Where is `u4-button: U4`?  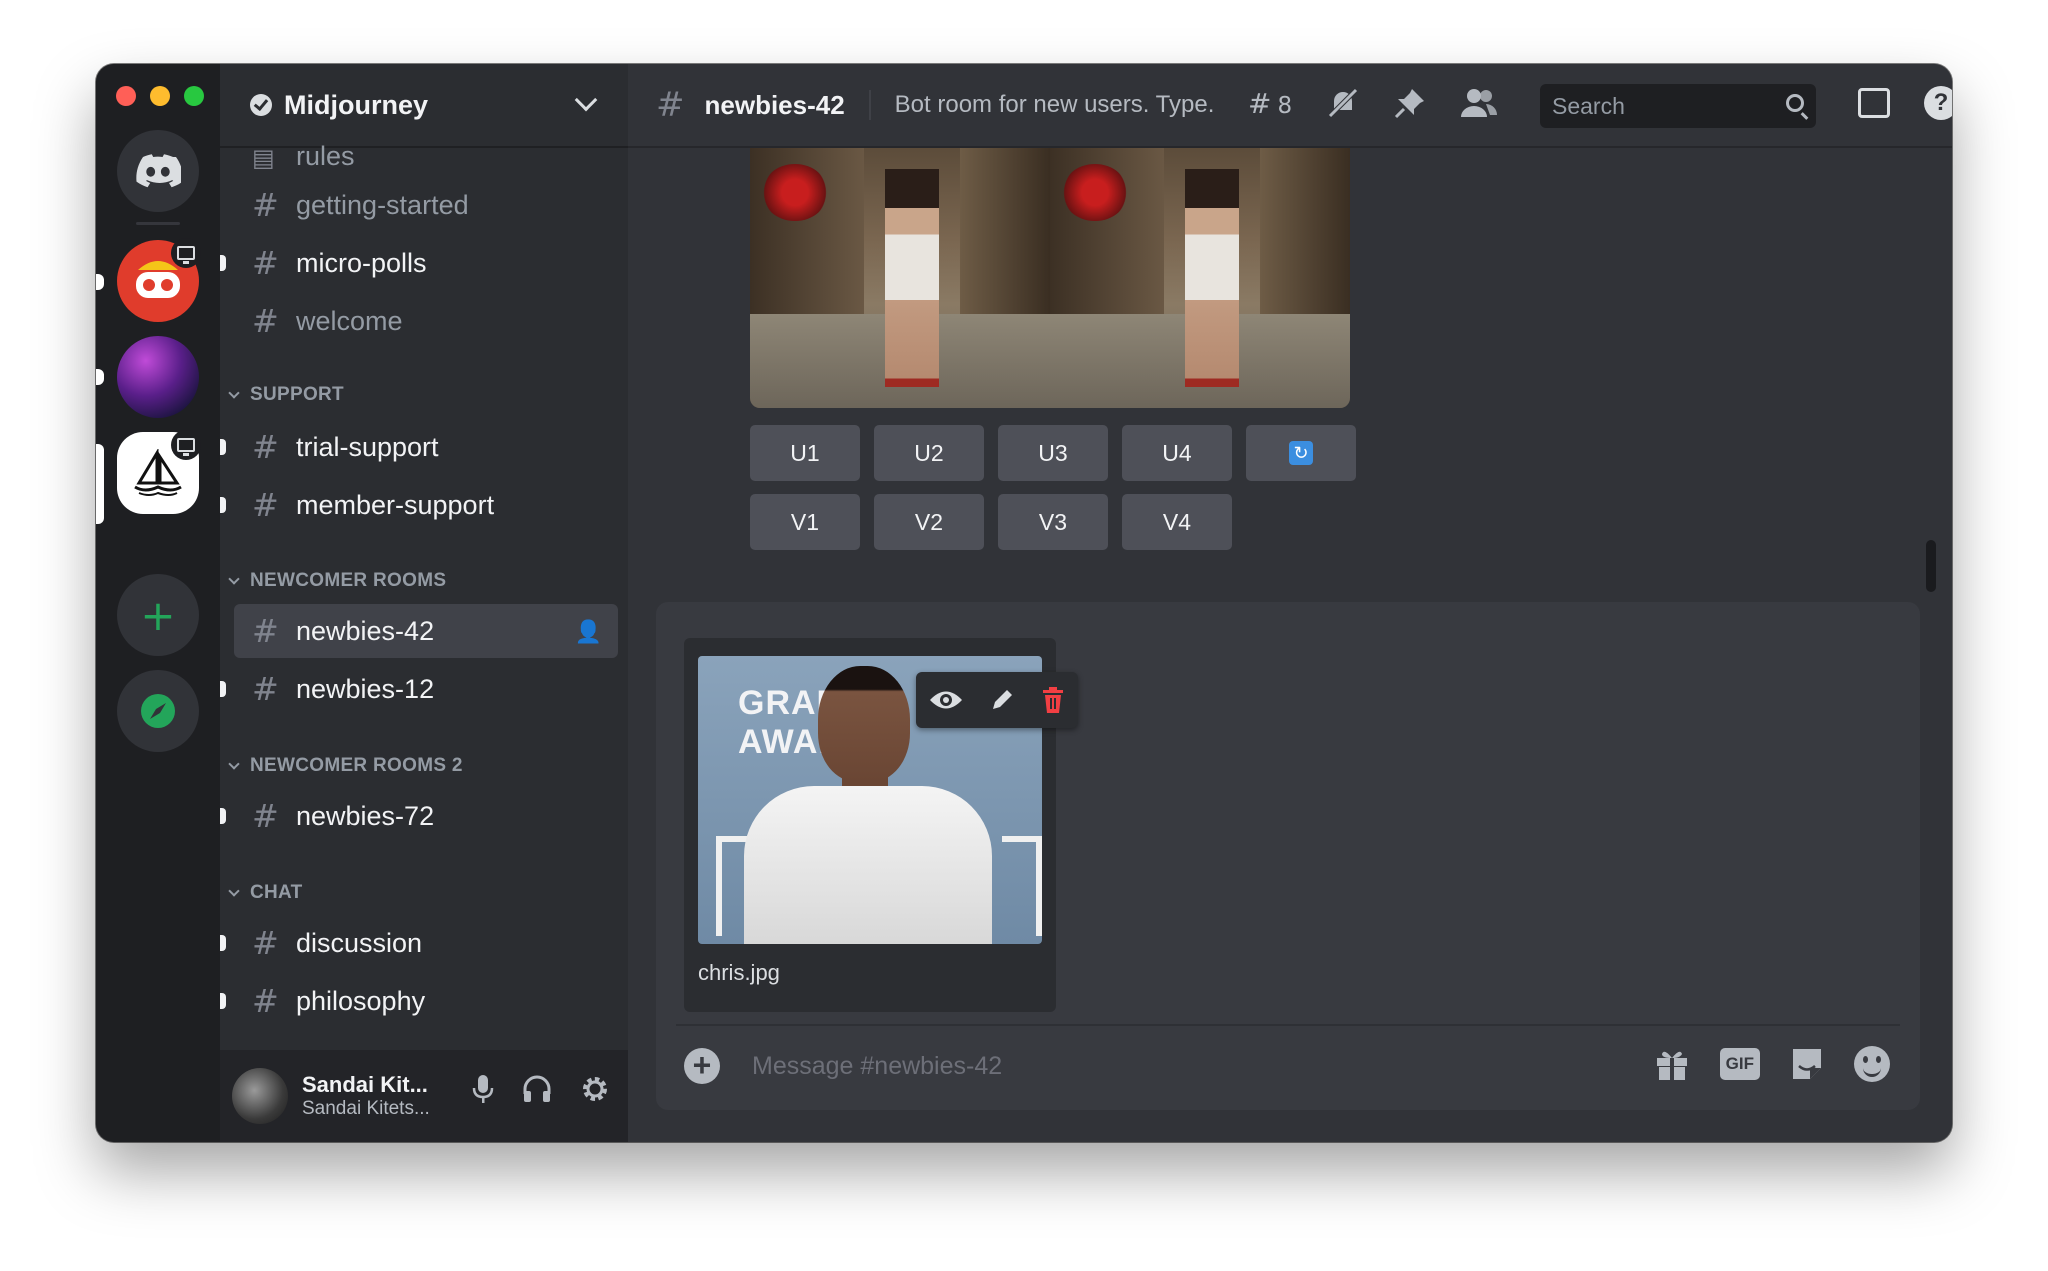
u4-button: U4 is located at coordinates (1177, 453).